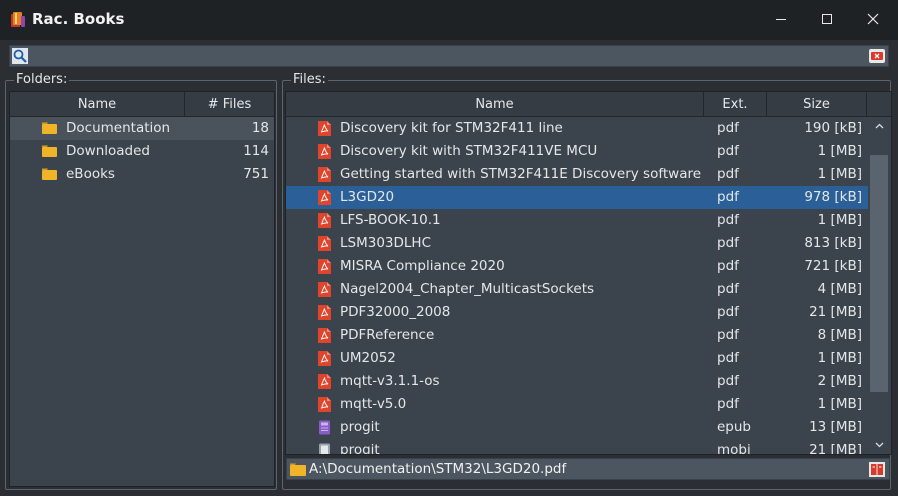 The height and width of the screenshot is (496, 898). What do you see at coordinates (577, 266) in the screenshot?
I see `file-row: MISRA Compliance 2020 pdf 721 [kB]` at bounding box center [577, 266].